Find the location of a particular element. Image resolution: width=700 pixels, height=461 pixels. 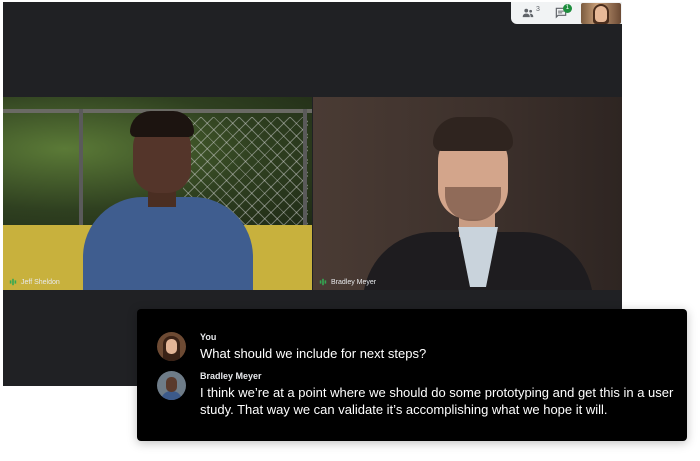

participant-name: Bradley Meyer is located at coordinates (354, 282).